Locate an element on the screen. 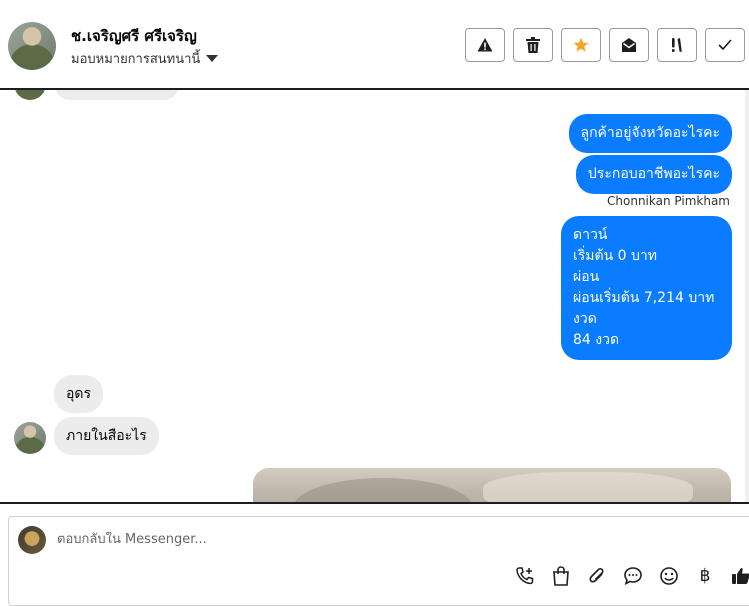 The height and width of the screenshot is (606, 749). phone-plus-icon is located at coordinates (525, 576).